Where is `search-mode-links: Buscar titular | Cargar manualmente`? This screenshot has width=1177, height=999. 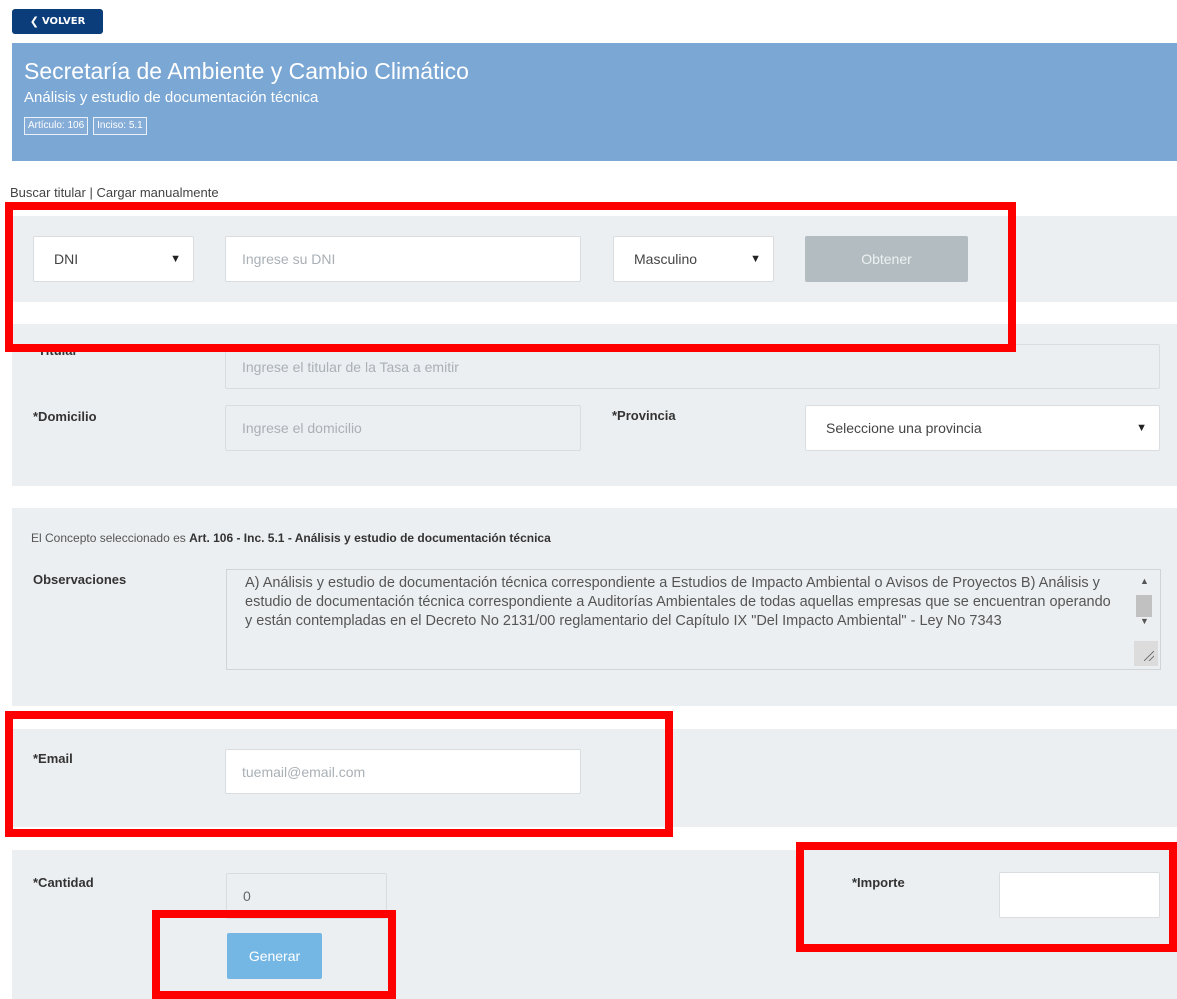
search-mode-links: Buscar titular | Cargar manualmente is located at coordinates (114, 192).